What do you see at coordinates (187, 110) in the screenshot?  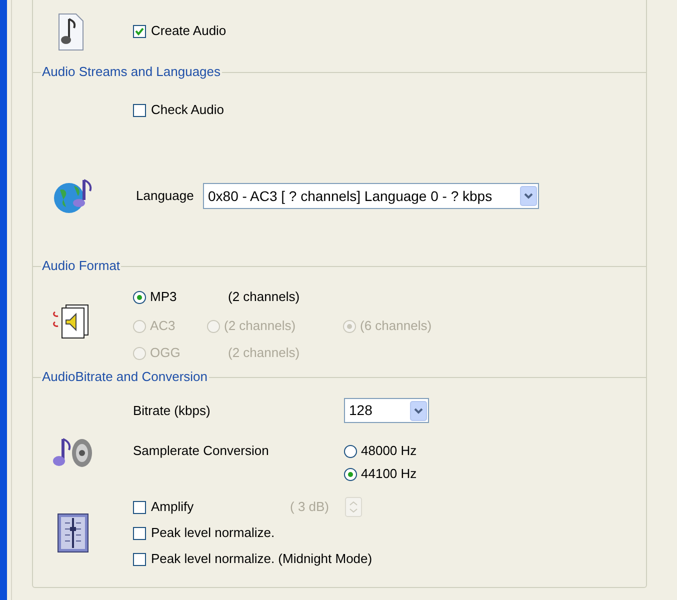 I see `check-audio-label: Check Audio` at bounding box center [187, 110].